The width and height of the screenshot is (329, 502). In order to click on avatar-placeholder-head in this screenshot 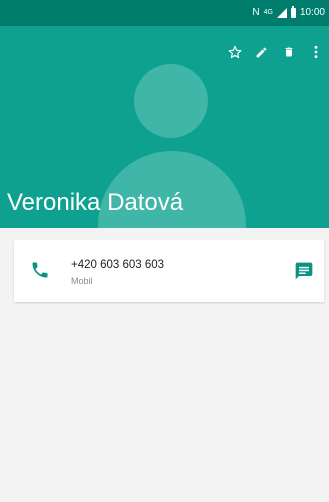, I will do `click(171, 101)`.